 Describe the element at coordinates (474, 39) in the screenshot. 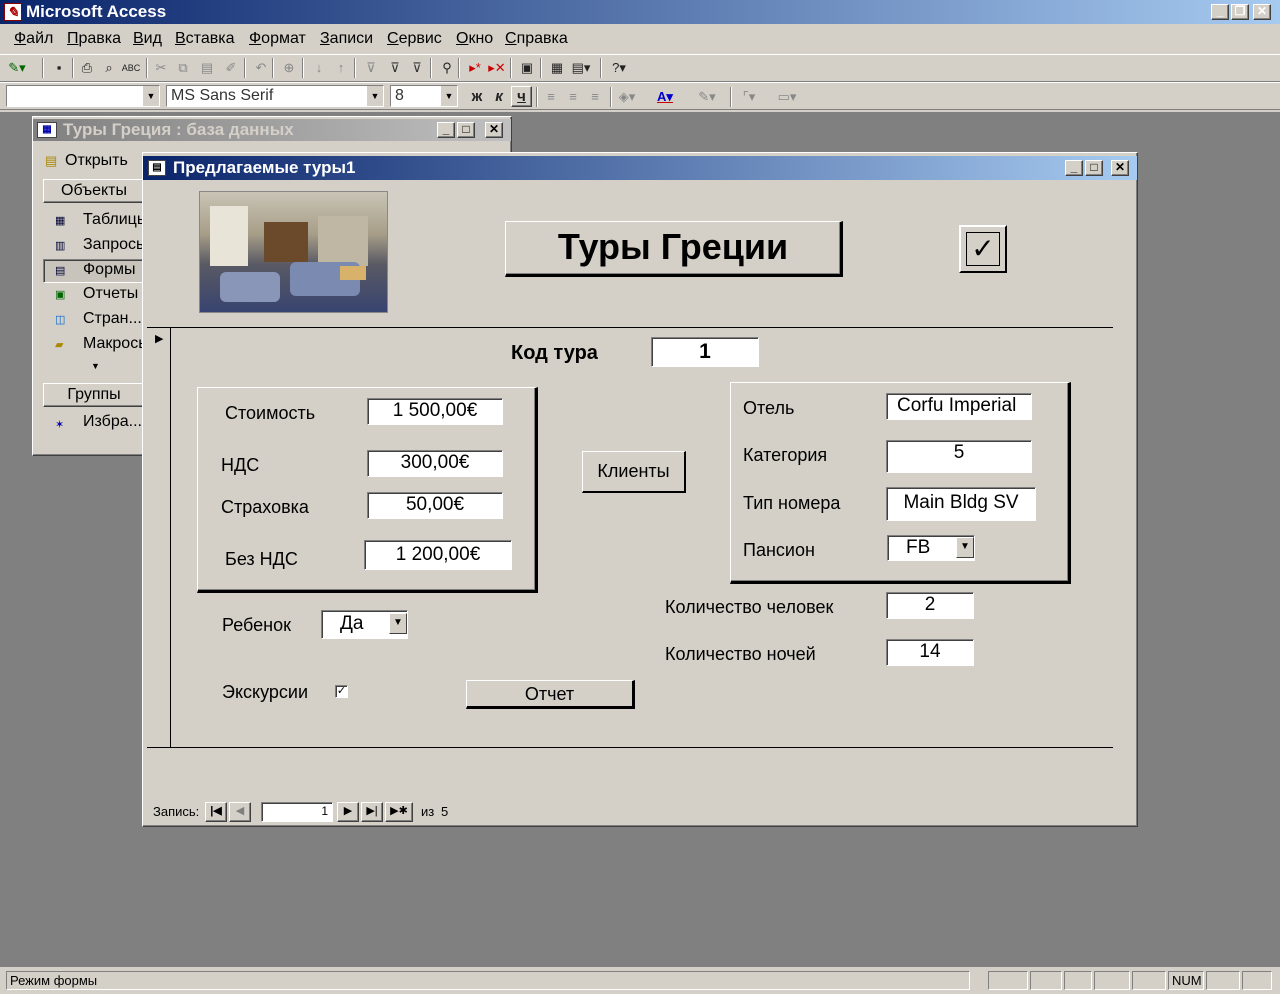

I see `menu-window: Окно` at that location.